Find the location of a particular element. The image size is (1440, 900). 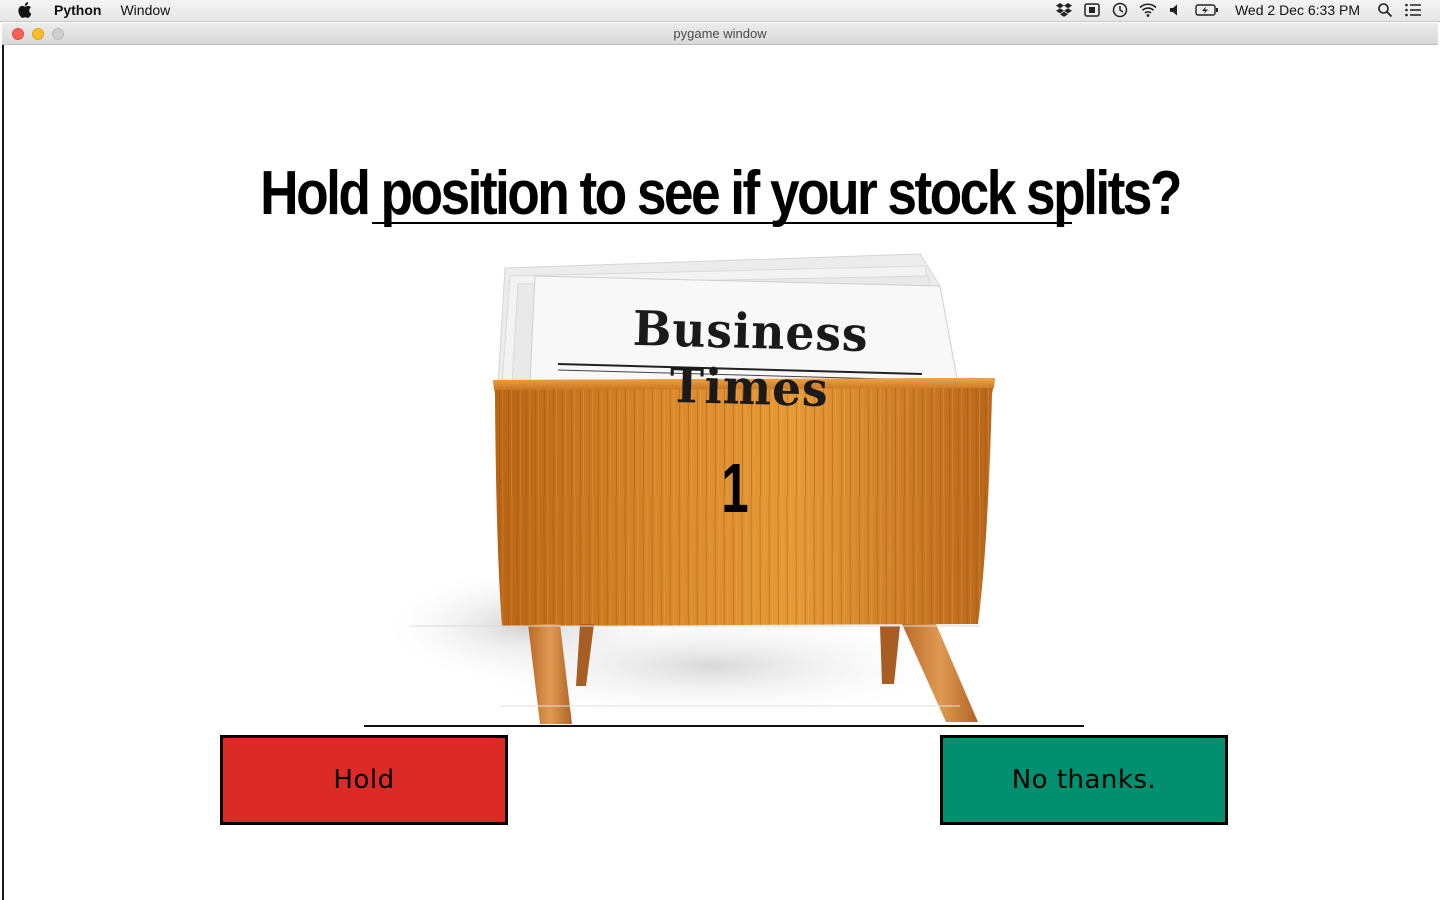

counter-display: 1 is located at coordinates (735, 488).